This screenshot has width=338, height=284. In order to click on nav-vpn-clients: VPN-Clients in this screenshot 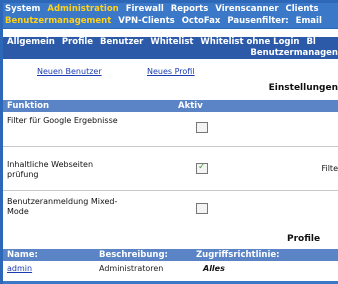, I will do `click(146, 21)`.